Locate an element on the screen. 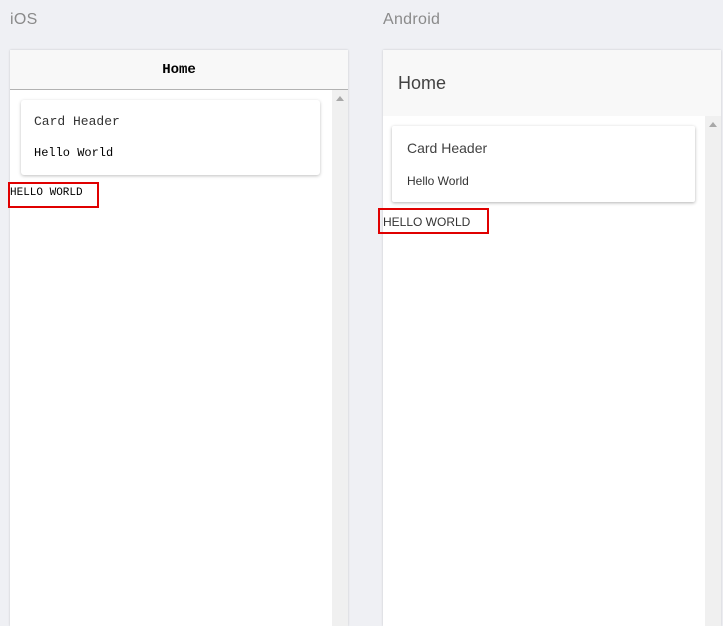 The image size is (723, 626). android-card: Card Header Hello World is located at coordinates (543, 164).